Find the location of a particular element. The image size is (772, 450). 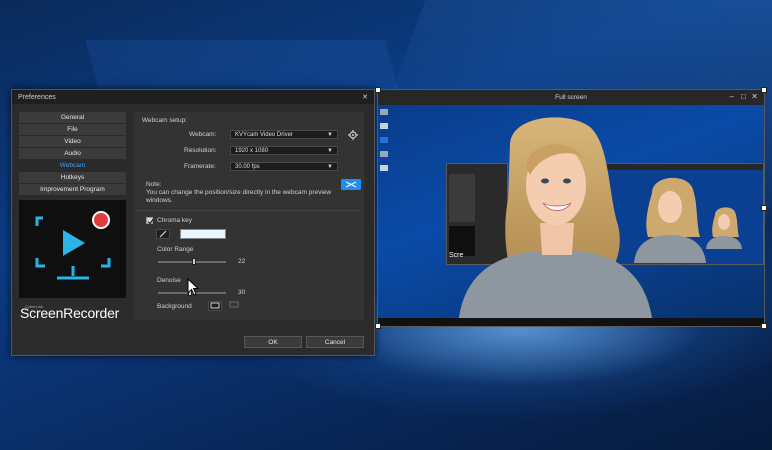

webcam-position-button is located at coordinates (351, 184).